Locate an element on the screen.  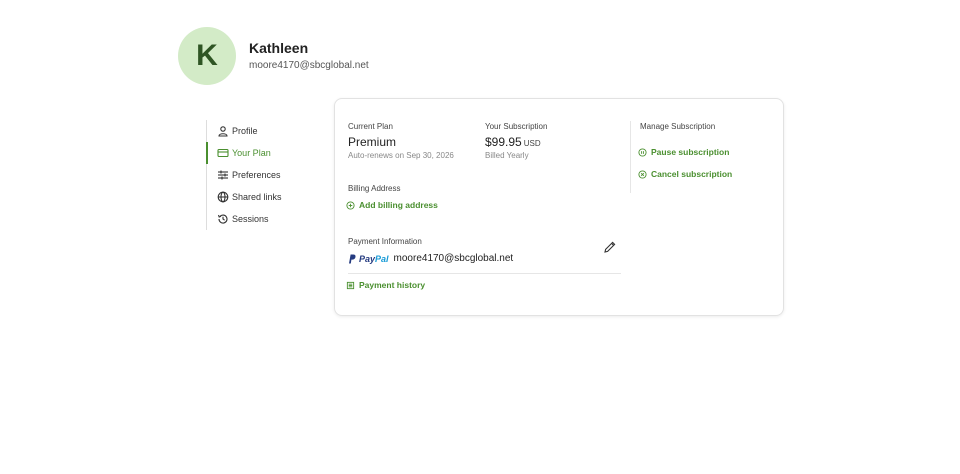
payment-email: moore4170@sbcglobal.net is located at coordinates (453, 258).